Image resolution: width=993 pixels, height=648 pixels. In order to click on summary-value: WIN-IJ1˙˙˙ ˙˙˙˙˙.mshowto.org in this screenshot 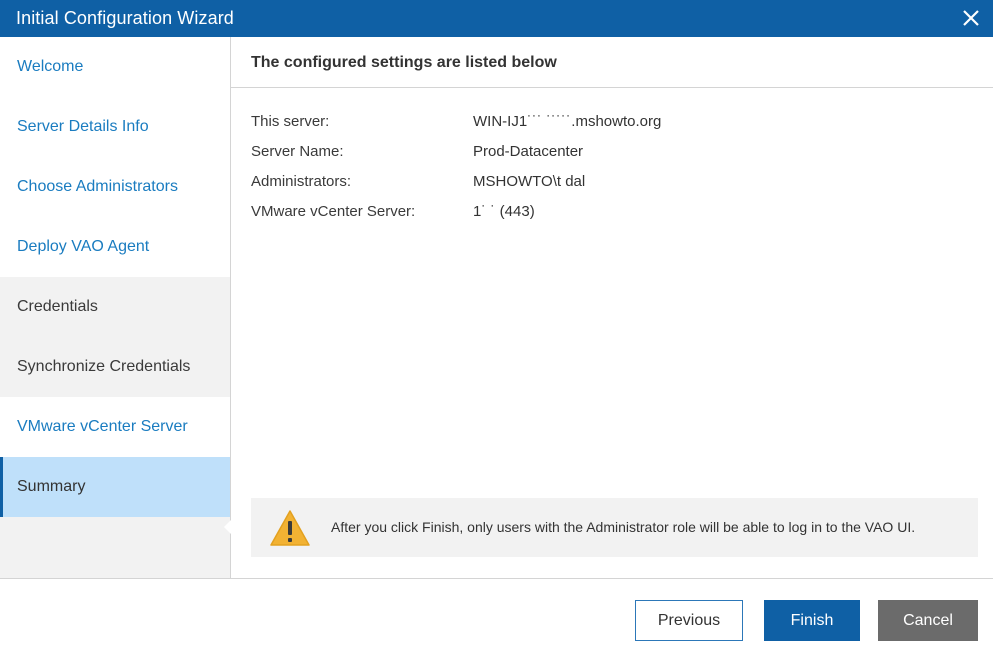, I will do `click(567, 121)`.